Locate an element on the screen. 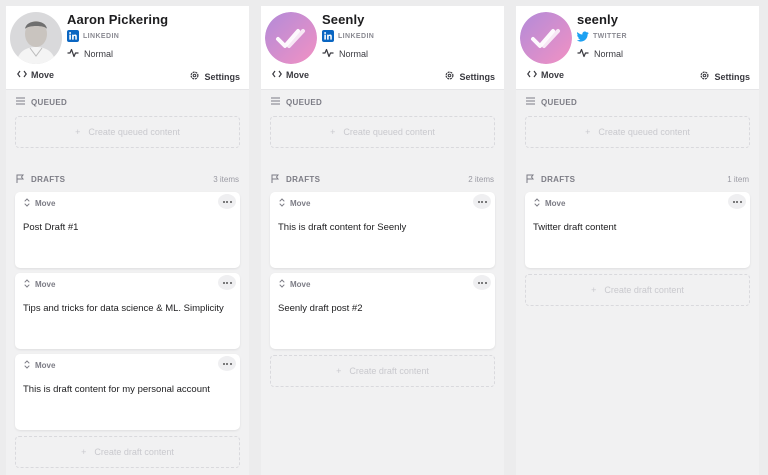 The image size is (768, 475). network-name: TWITTER is located at coordinates (610, 36).